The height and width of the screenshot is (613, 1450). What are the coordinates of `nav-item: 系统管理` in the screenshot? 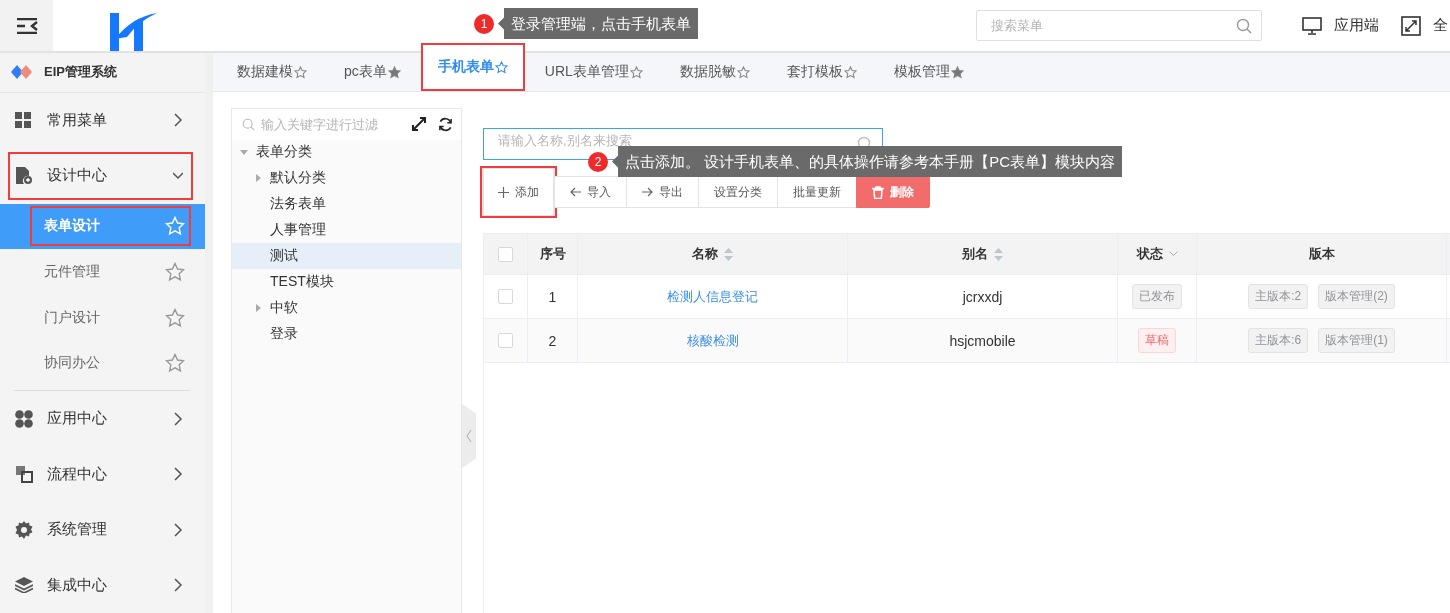 It's located at (100, 529).